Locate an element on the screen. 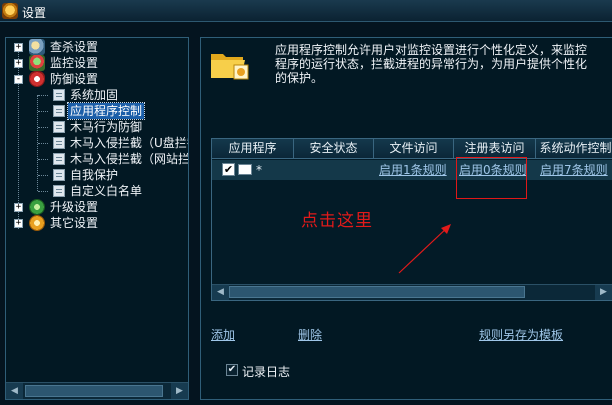 This screenshot has height=405, width=612. app-logo-icon is located at coordinates (10, 11).